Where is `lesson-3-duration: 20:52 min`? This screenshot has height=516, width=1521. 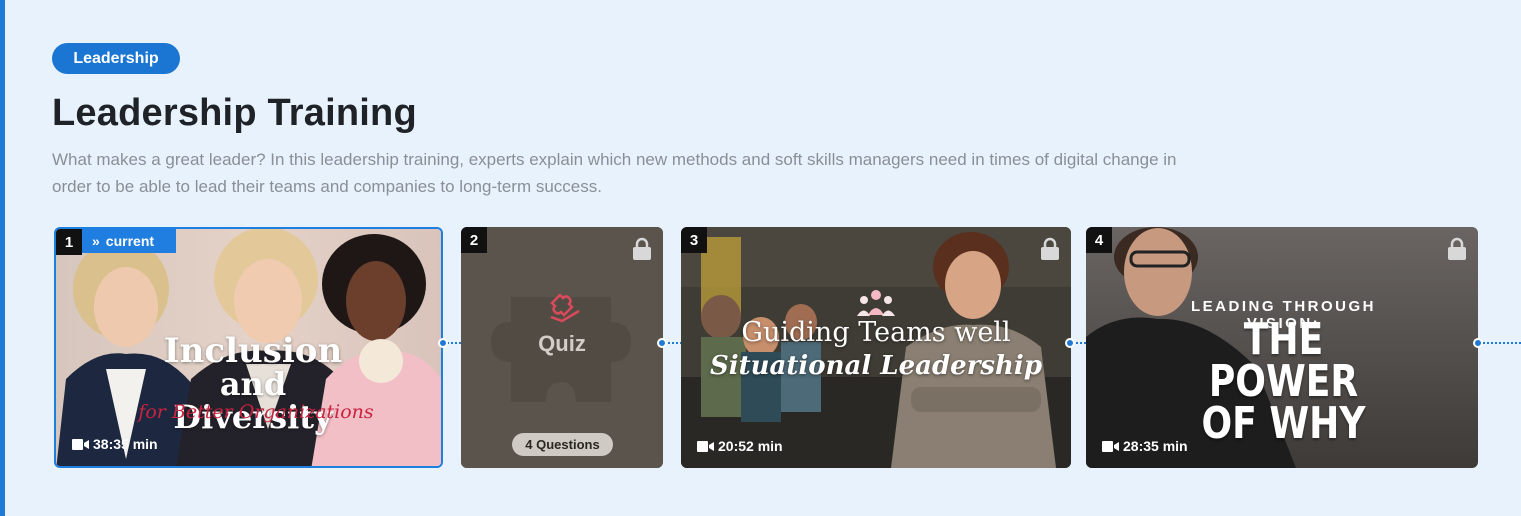 lesson-3-duration: 20:52 min is located at coordinates (740, 446).